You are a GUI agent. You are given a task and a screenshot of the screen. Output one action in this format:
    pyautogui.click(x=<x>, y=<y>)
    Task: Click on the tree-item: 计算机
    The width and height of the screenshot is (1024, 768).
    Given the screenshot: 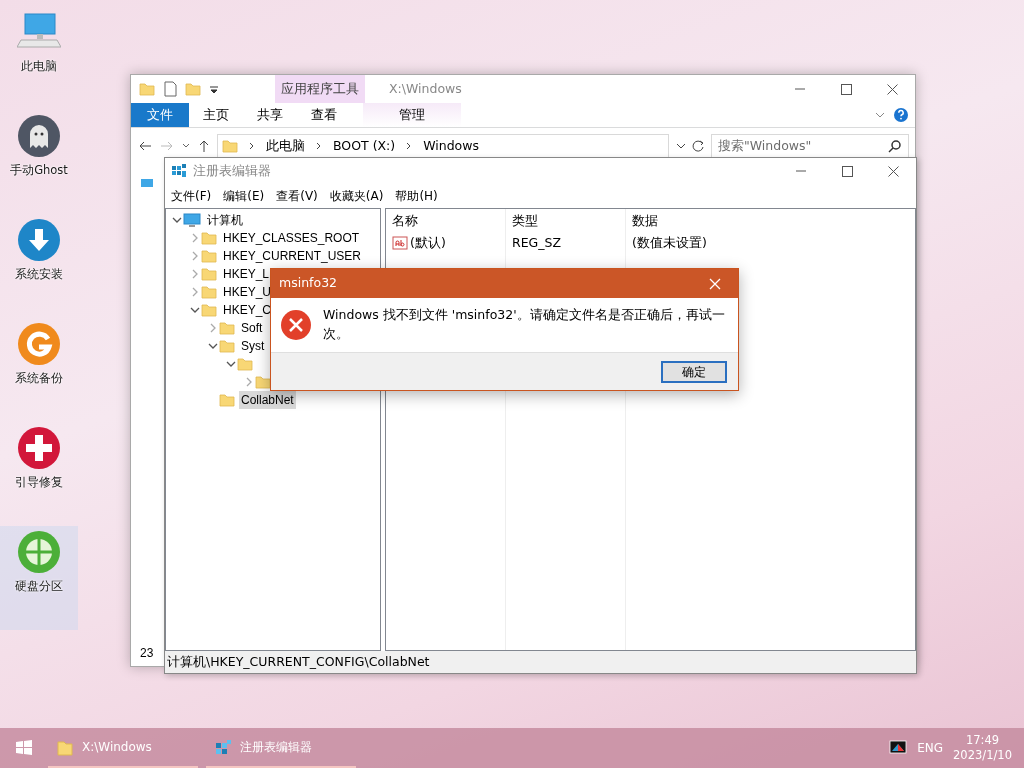 What is the action you would take?
    pyautogui.click(x=225, y=220)
    